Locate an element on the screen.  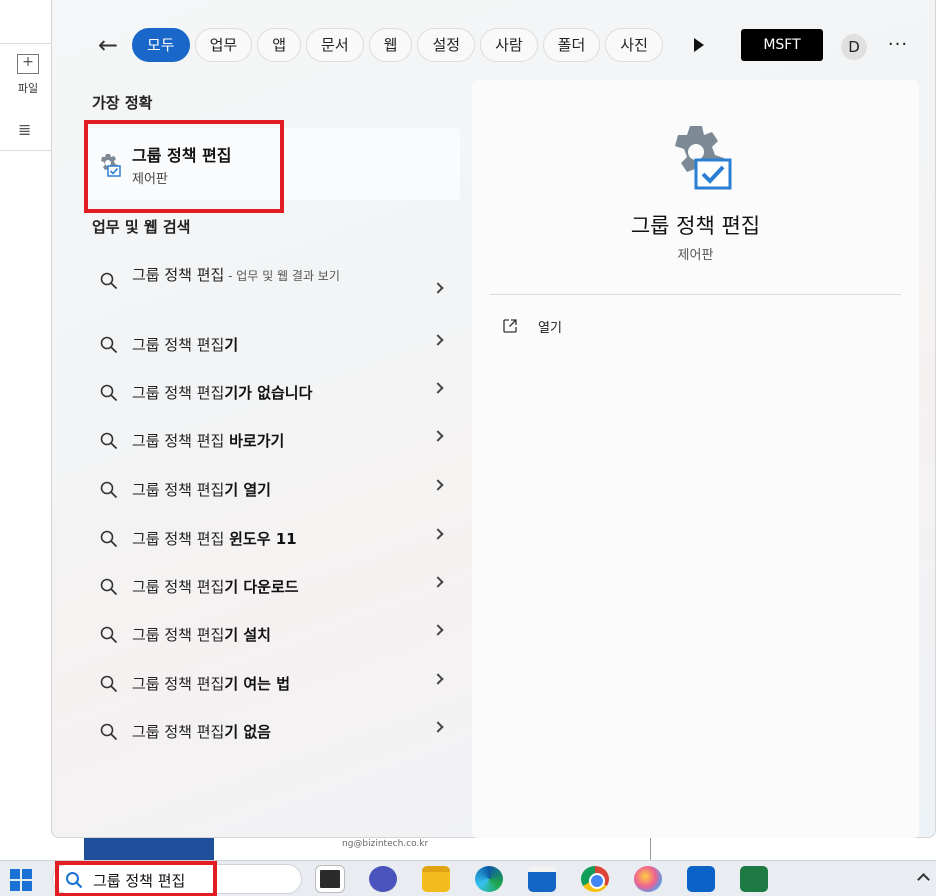
search-suggestion: 그룹 정책 편집기 여는 법 is located at coordinates (273, 683).